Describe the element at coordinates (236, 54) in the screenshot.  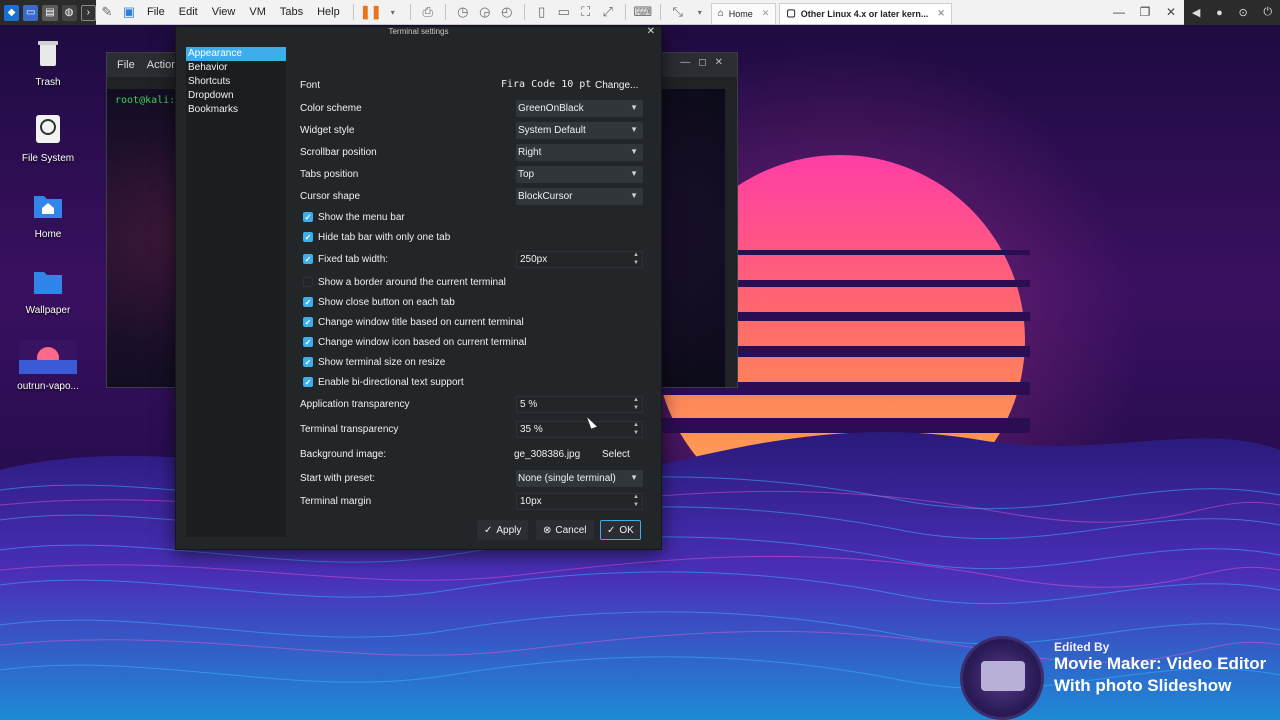
I see `nav-item-appearance: Appearance` at that location.